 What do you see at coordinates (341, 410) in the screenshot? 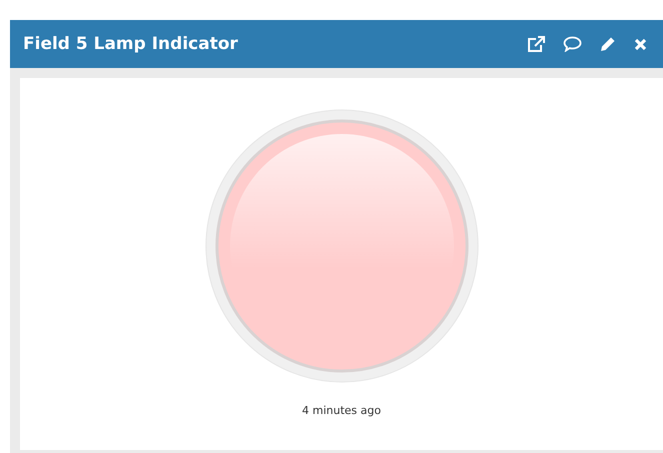
I see `timestamp: 4 minutes ago` at bounding box center [341, 410].